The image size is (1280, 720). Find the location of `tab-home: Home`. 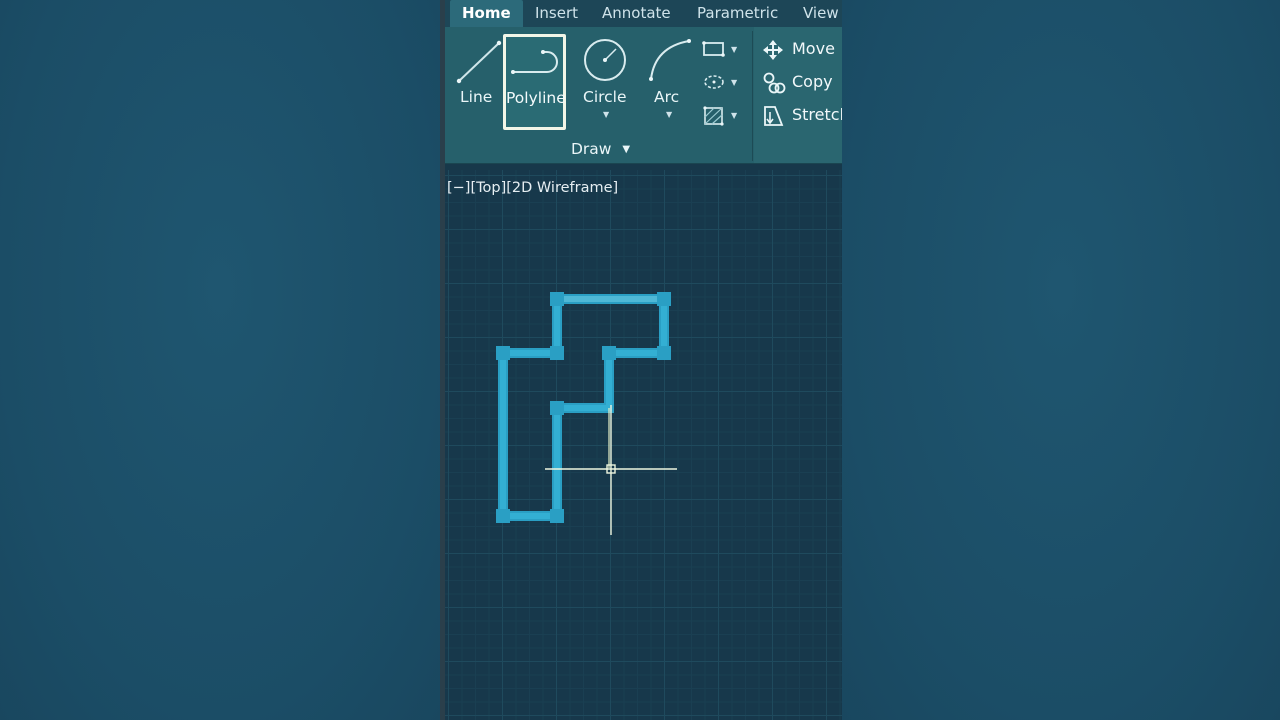

tab-home: Home is located at coordinates (486, 13).